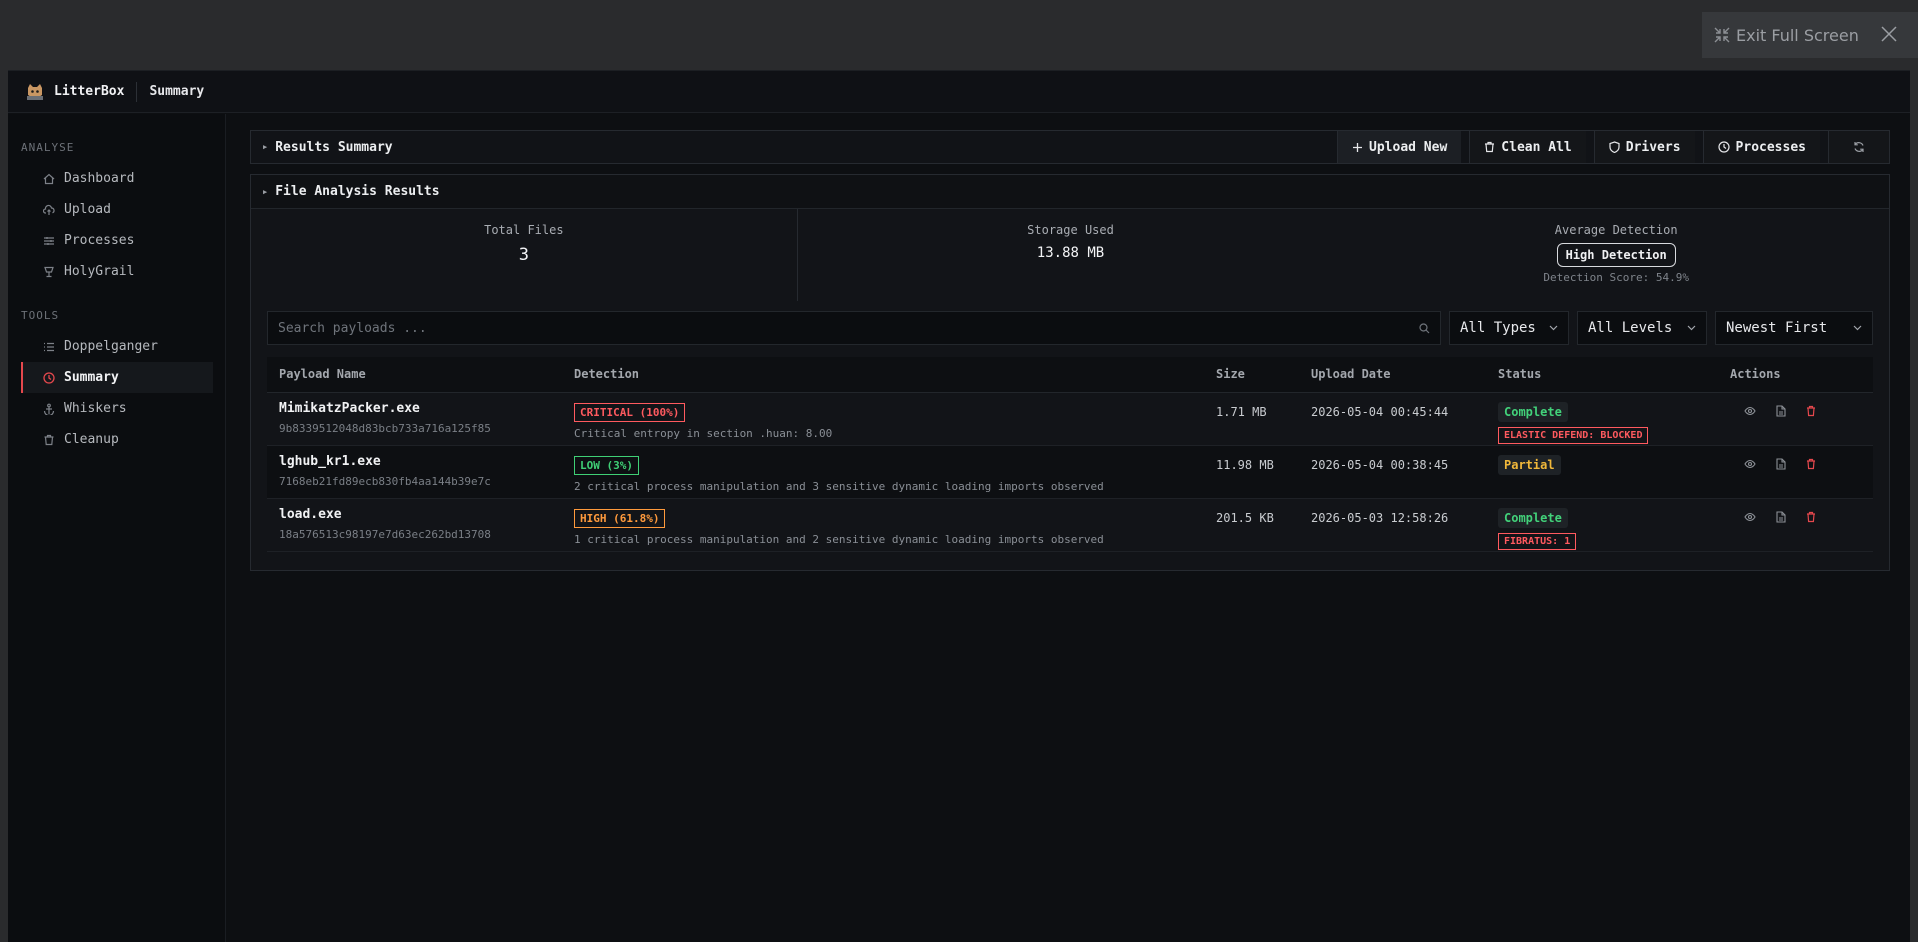  I want to click on chevron-down-icon, so click(1857, 328).